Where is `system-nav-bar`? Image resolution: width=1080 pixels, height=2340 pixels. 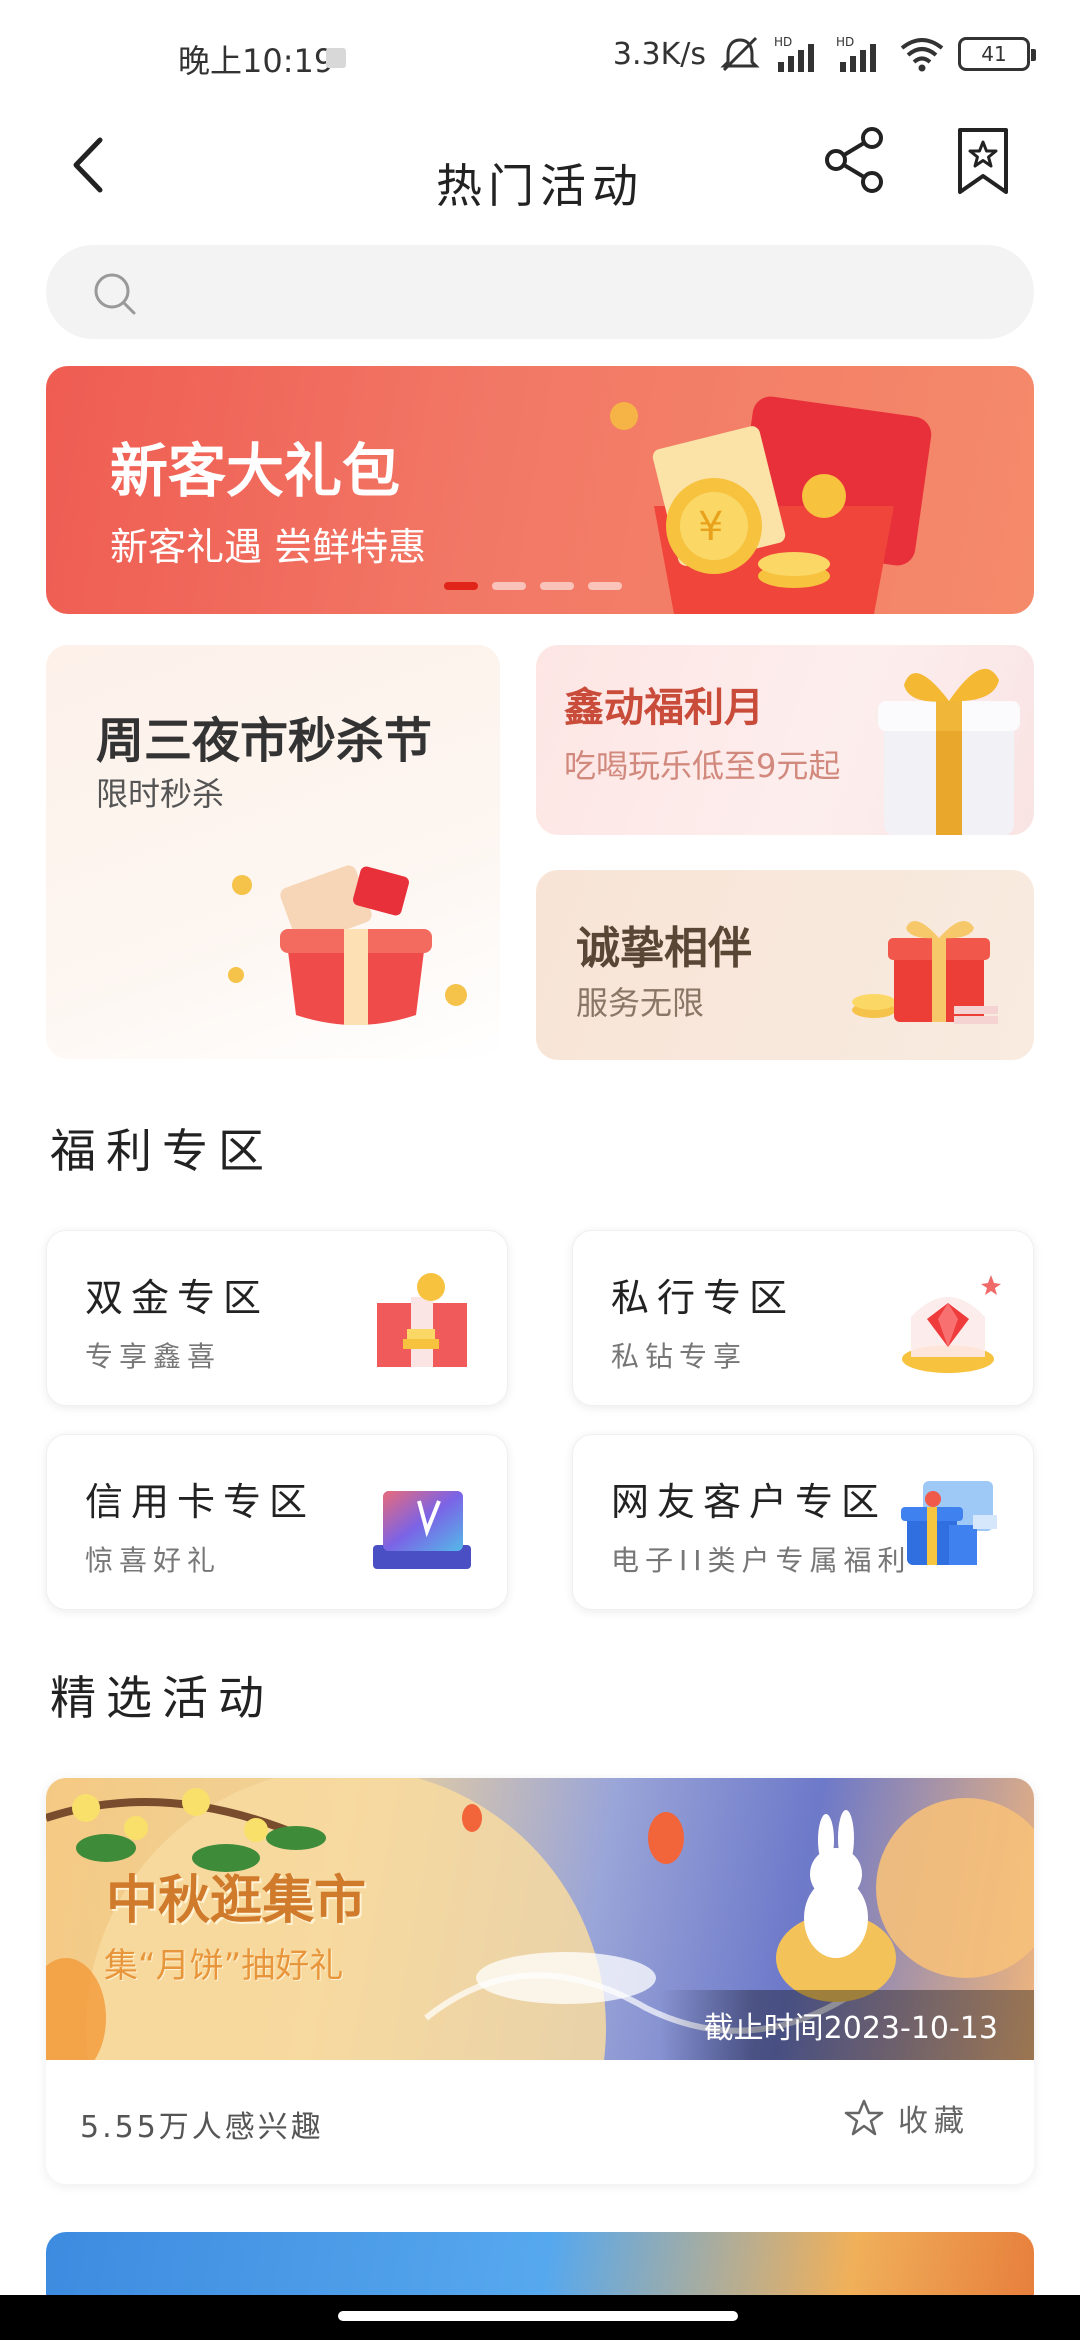
system-nav-bar is located at coordinates (540, 2317).